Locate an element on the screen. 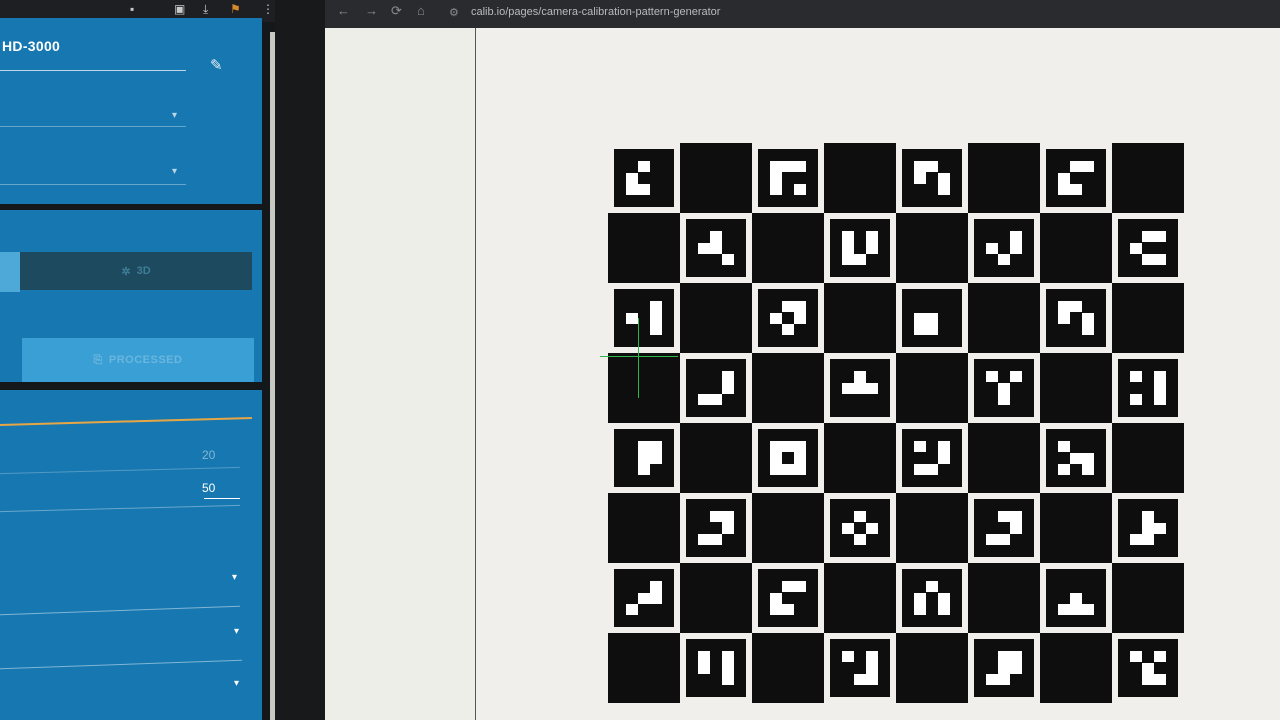  reload-icon: ⟳ is located at coordinates (396, 11).